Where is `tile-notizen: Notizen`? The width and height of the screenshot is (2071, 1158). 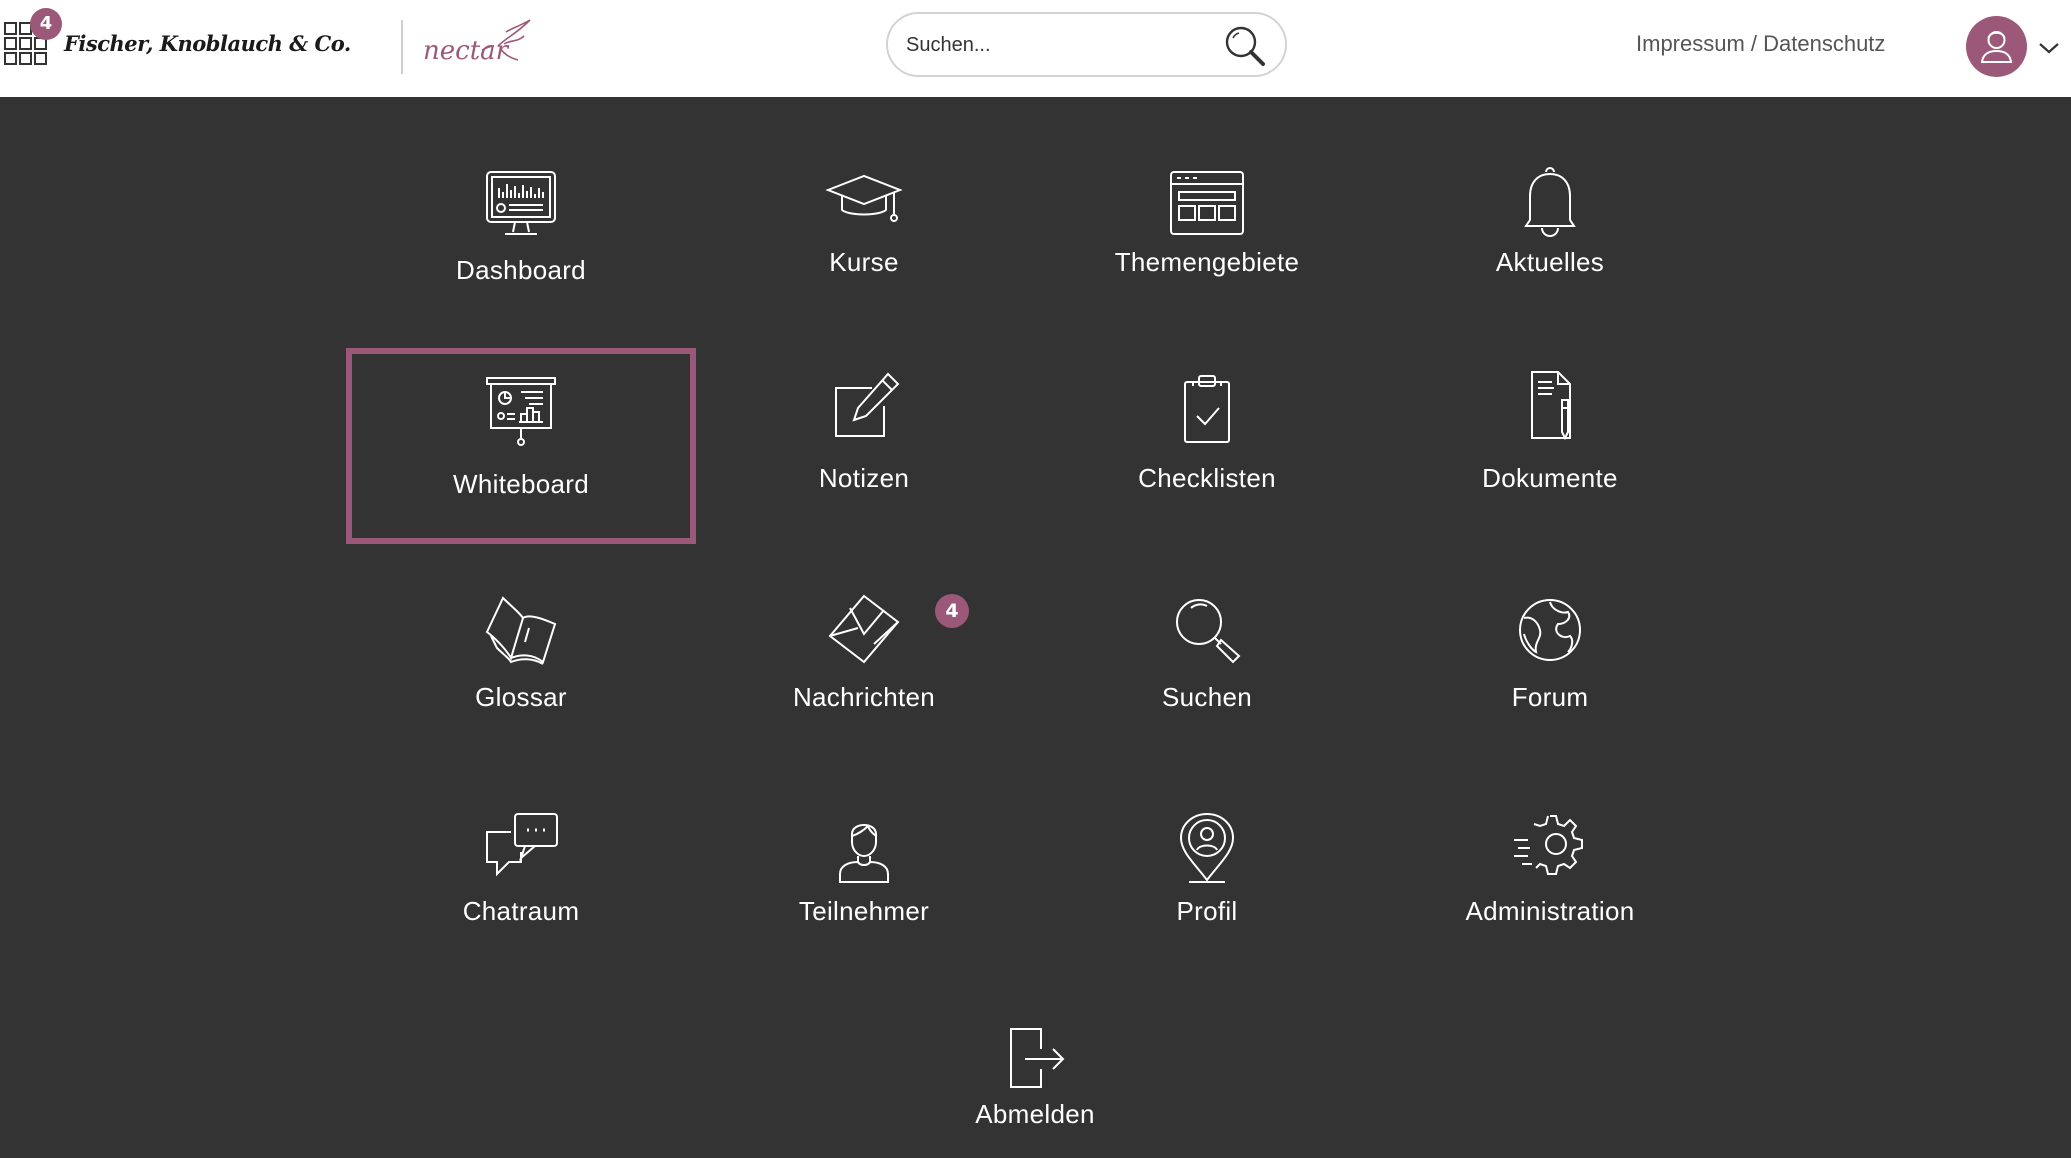
tile-notizen: Notizen is located at coordinates (864, 446).